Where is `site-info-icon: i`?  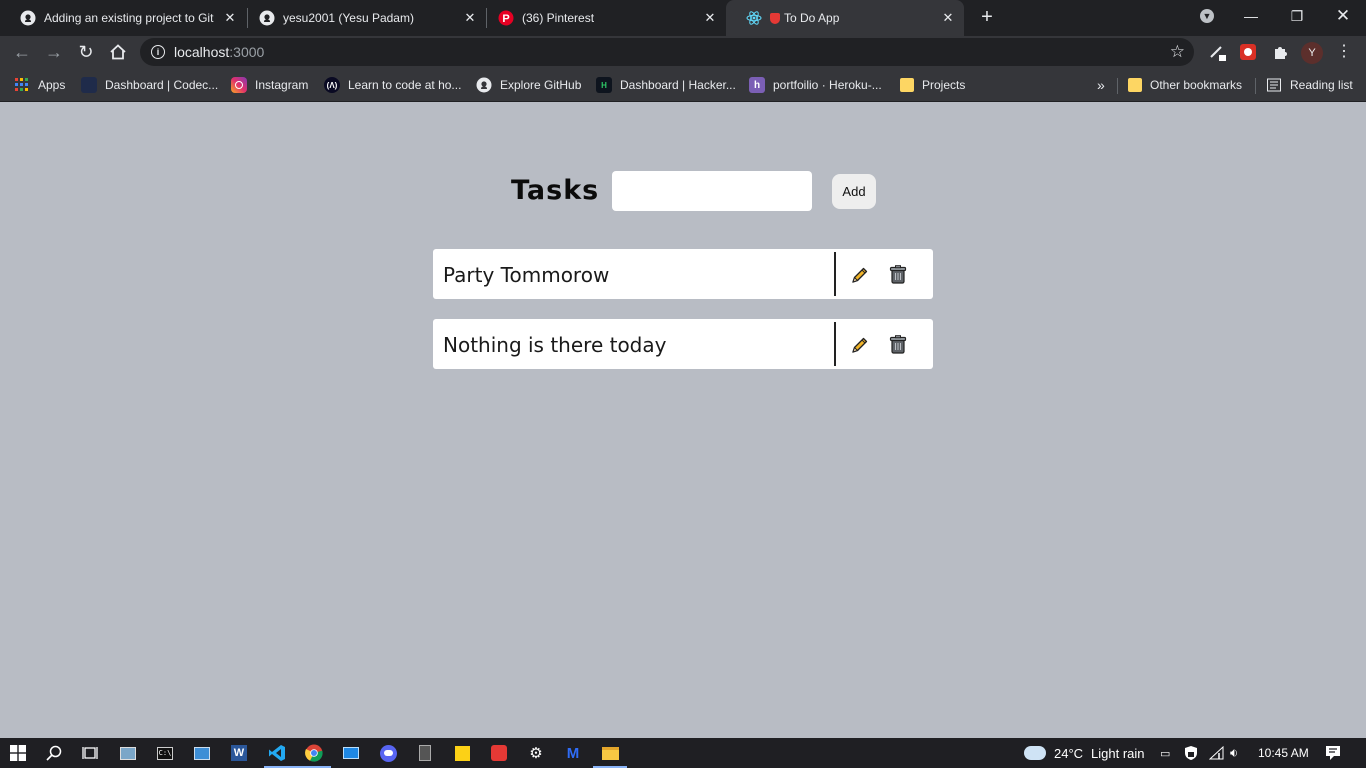 site-info-icon: i is located at coordinates (158, 52).